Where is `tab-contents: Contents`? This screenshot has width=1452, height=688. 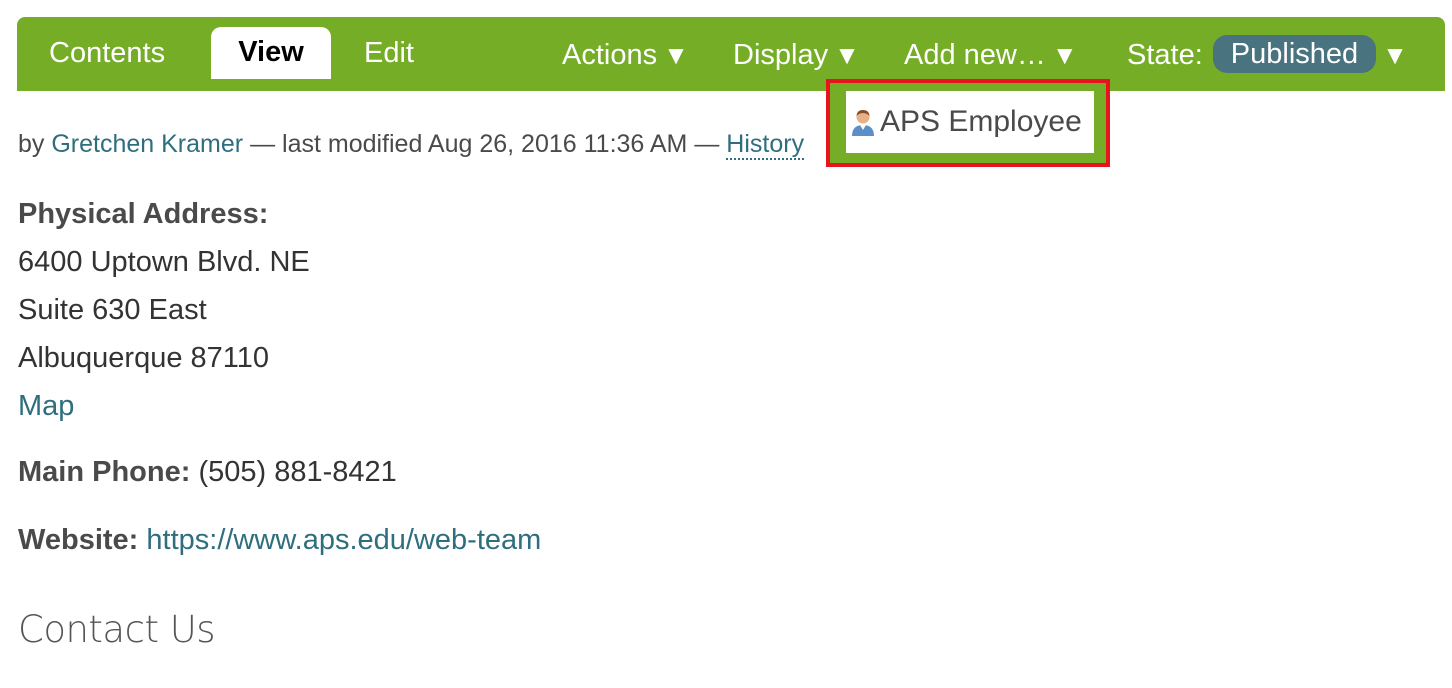 tab-contents: Contents is located at coordinates (107, 65).